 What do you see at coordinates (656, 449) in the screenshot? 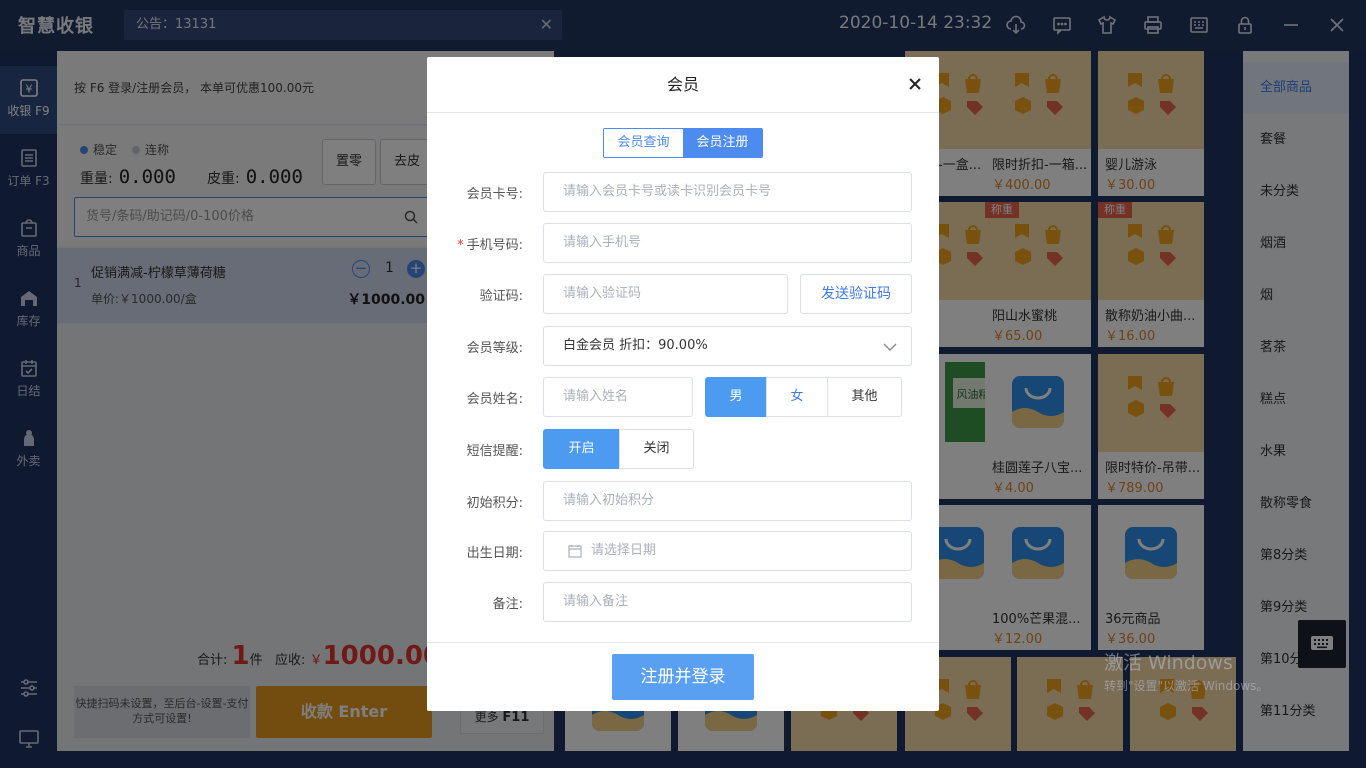
I see `sms-off-option: 关闭` at bounding box center [656, 449].